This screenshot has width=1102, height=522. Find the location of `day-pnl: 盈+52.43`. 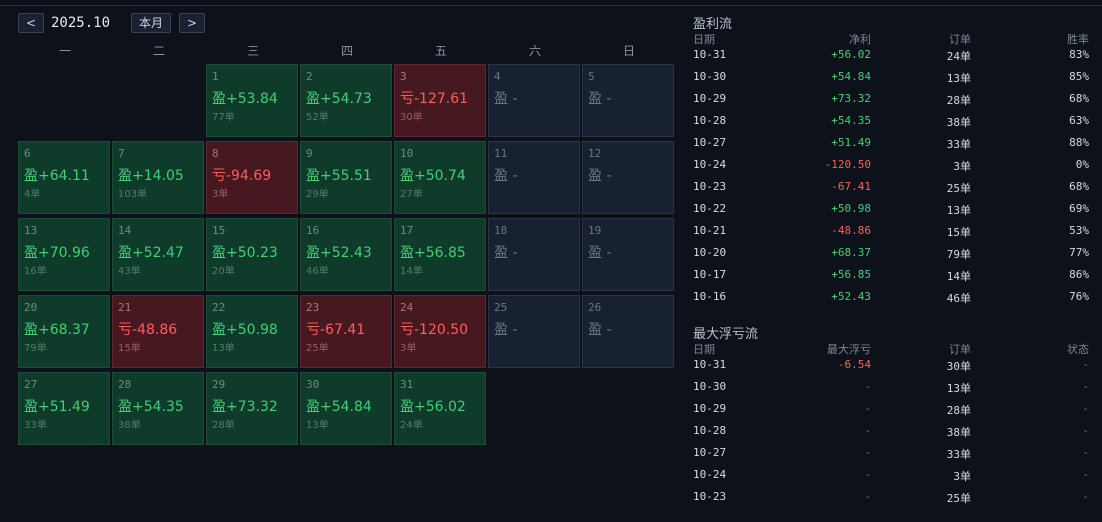

day-pnl: 盈+52.43 is located at coordinates (339, 253).